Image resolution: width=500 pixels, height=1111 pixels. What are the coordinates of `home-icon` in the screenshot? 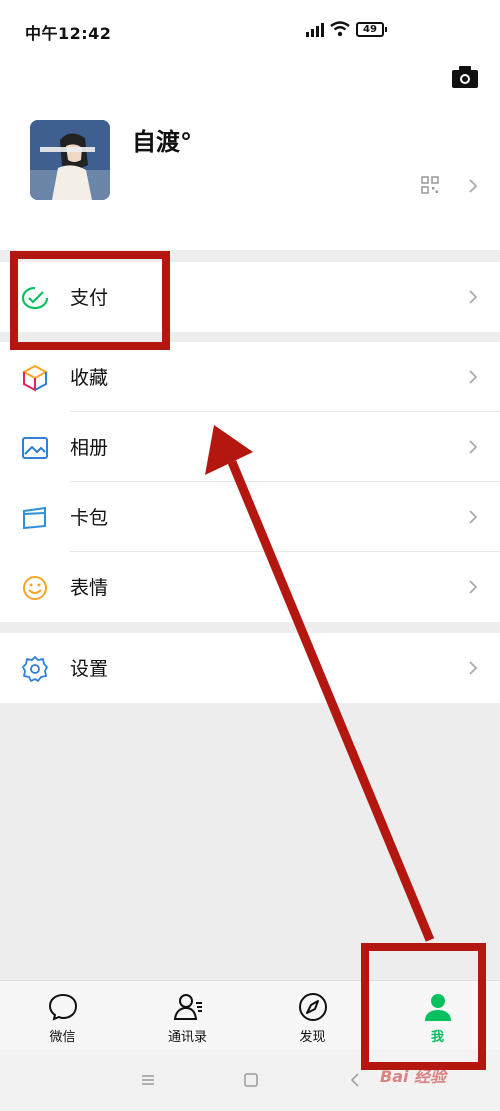 It's located at (251, 1080).